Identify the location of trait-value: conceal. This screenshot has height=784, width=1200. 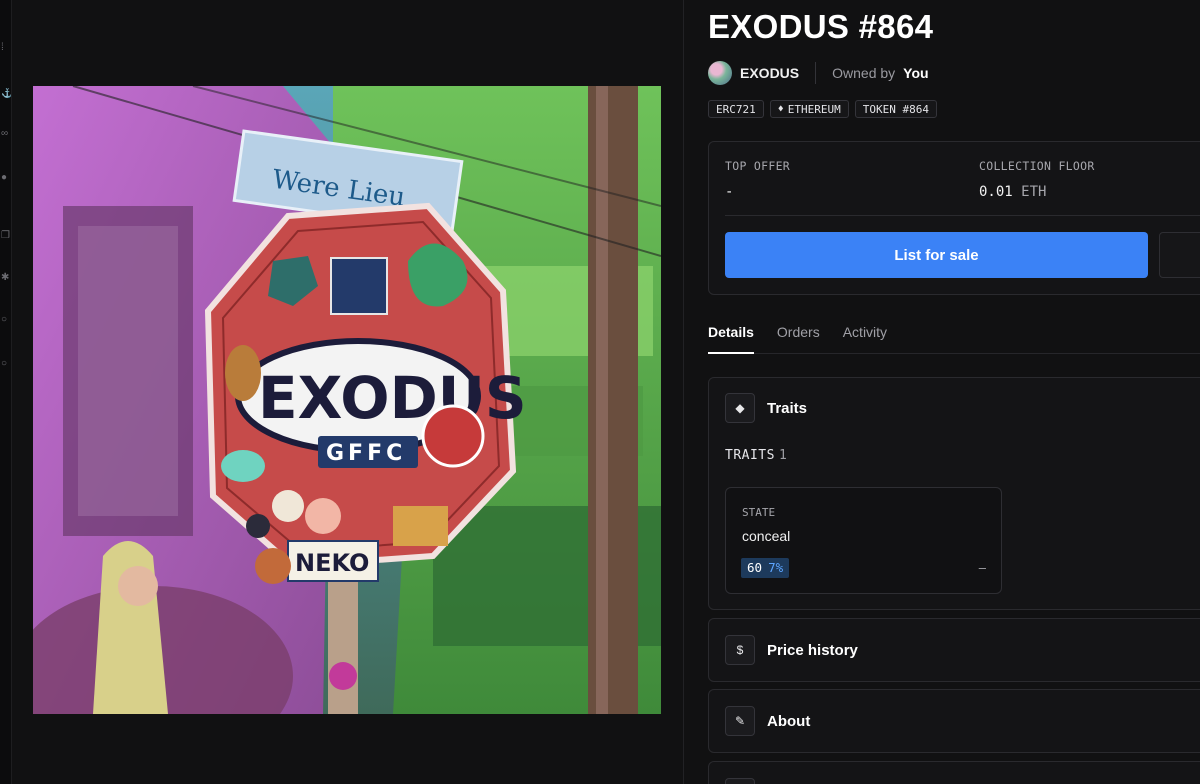
(766, 536).